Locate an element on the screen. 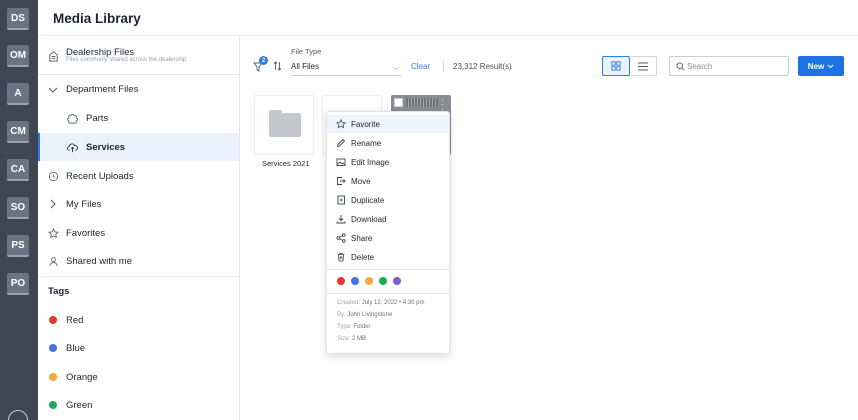  meta-value: July 12, 2022 • 4:30 pm is located at coordinates (393, 303).